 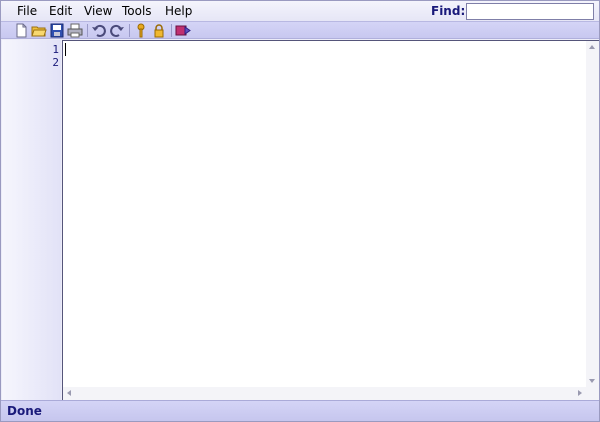 What do you see at coordinates (60, 11) in the screenshot?
I see `menu-edit: Edit` at bounding box center [60, 11].